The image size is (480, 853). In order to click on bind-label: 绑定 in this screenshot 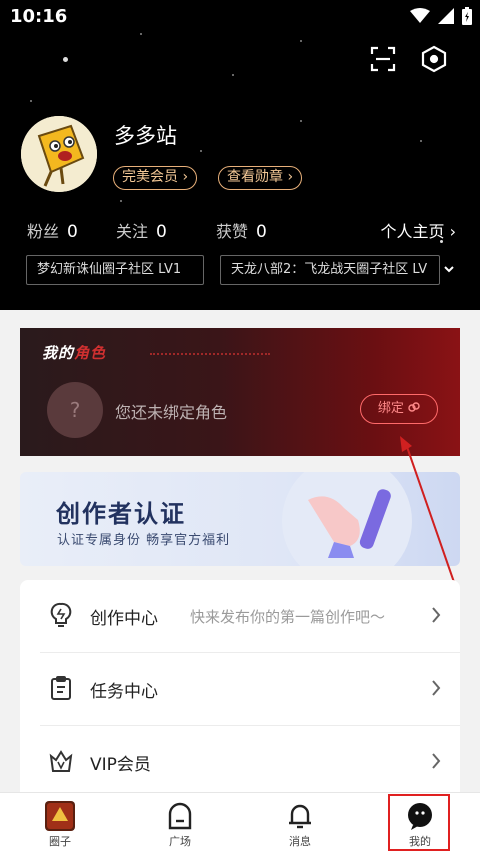, I will do `click(390, 408)`.